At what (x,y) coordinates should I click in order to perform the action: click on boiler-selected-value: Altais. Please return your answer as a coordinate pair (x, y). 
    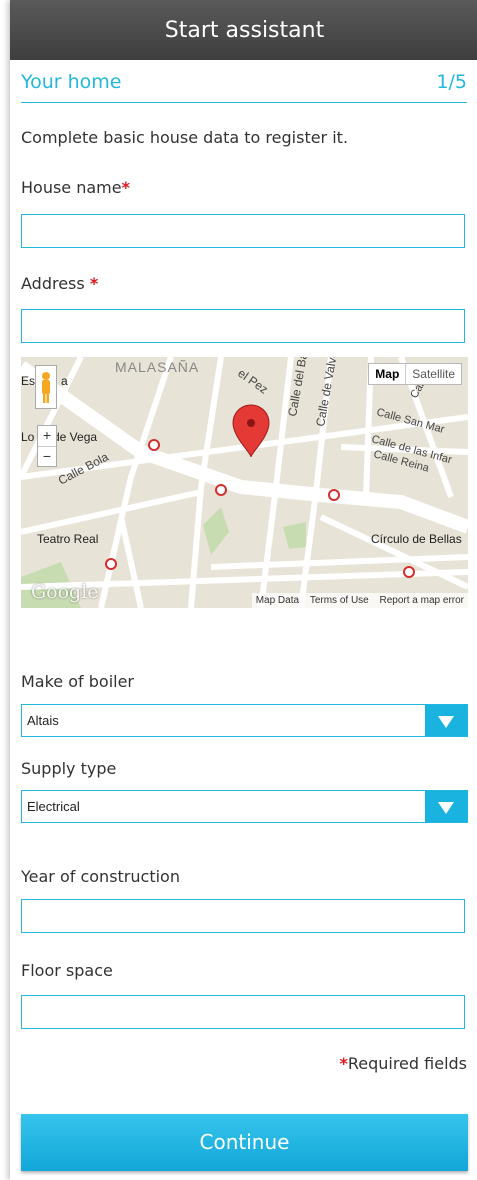
    Looking at the image, I should click on (43, 720).